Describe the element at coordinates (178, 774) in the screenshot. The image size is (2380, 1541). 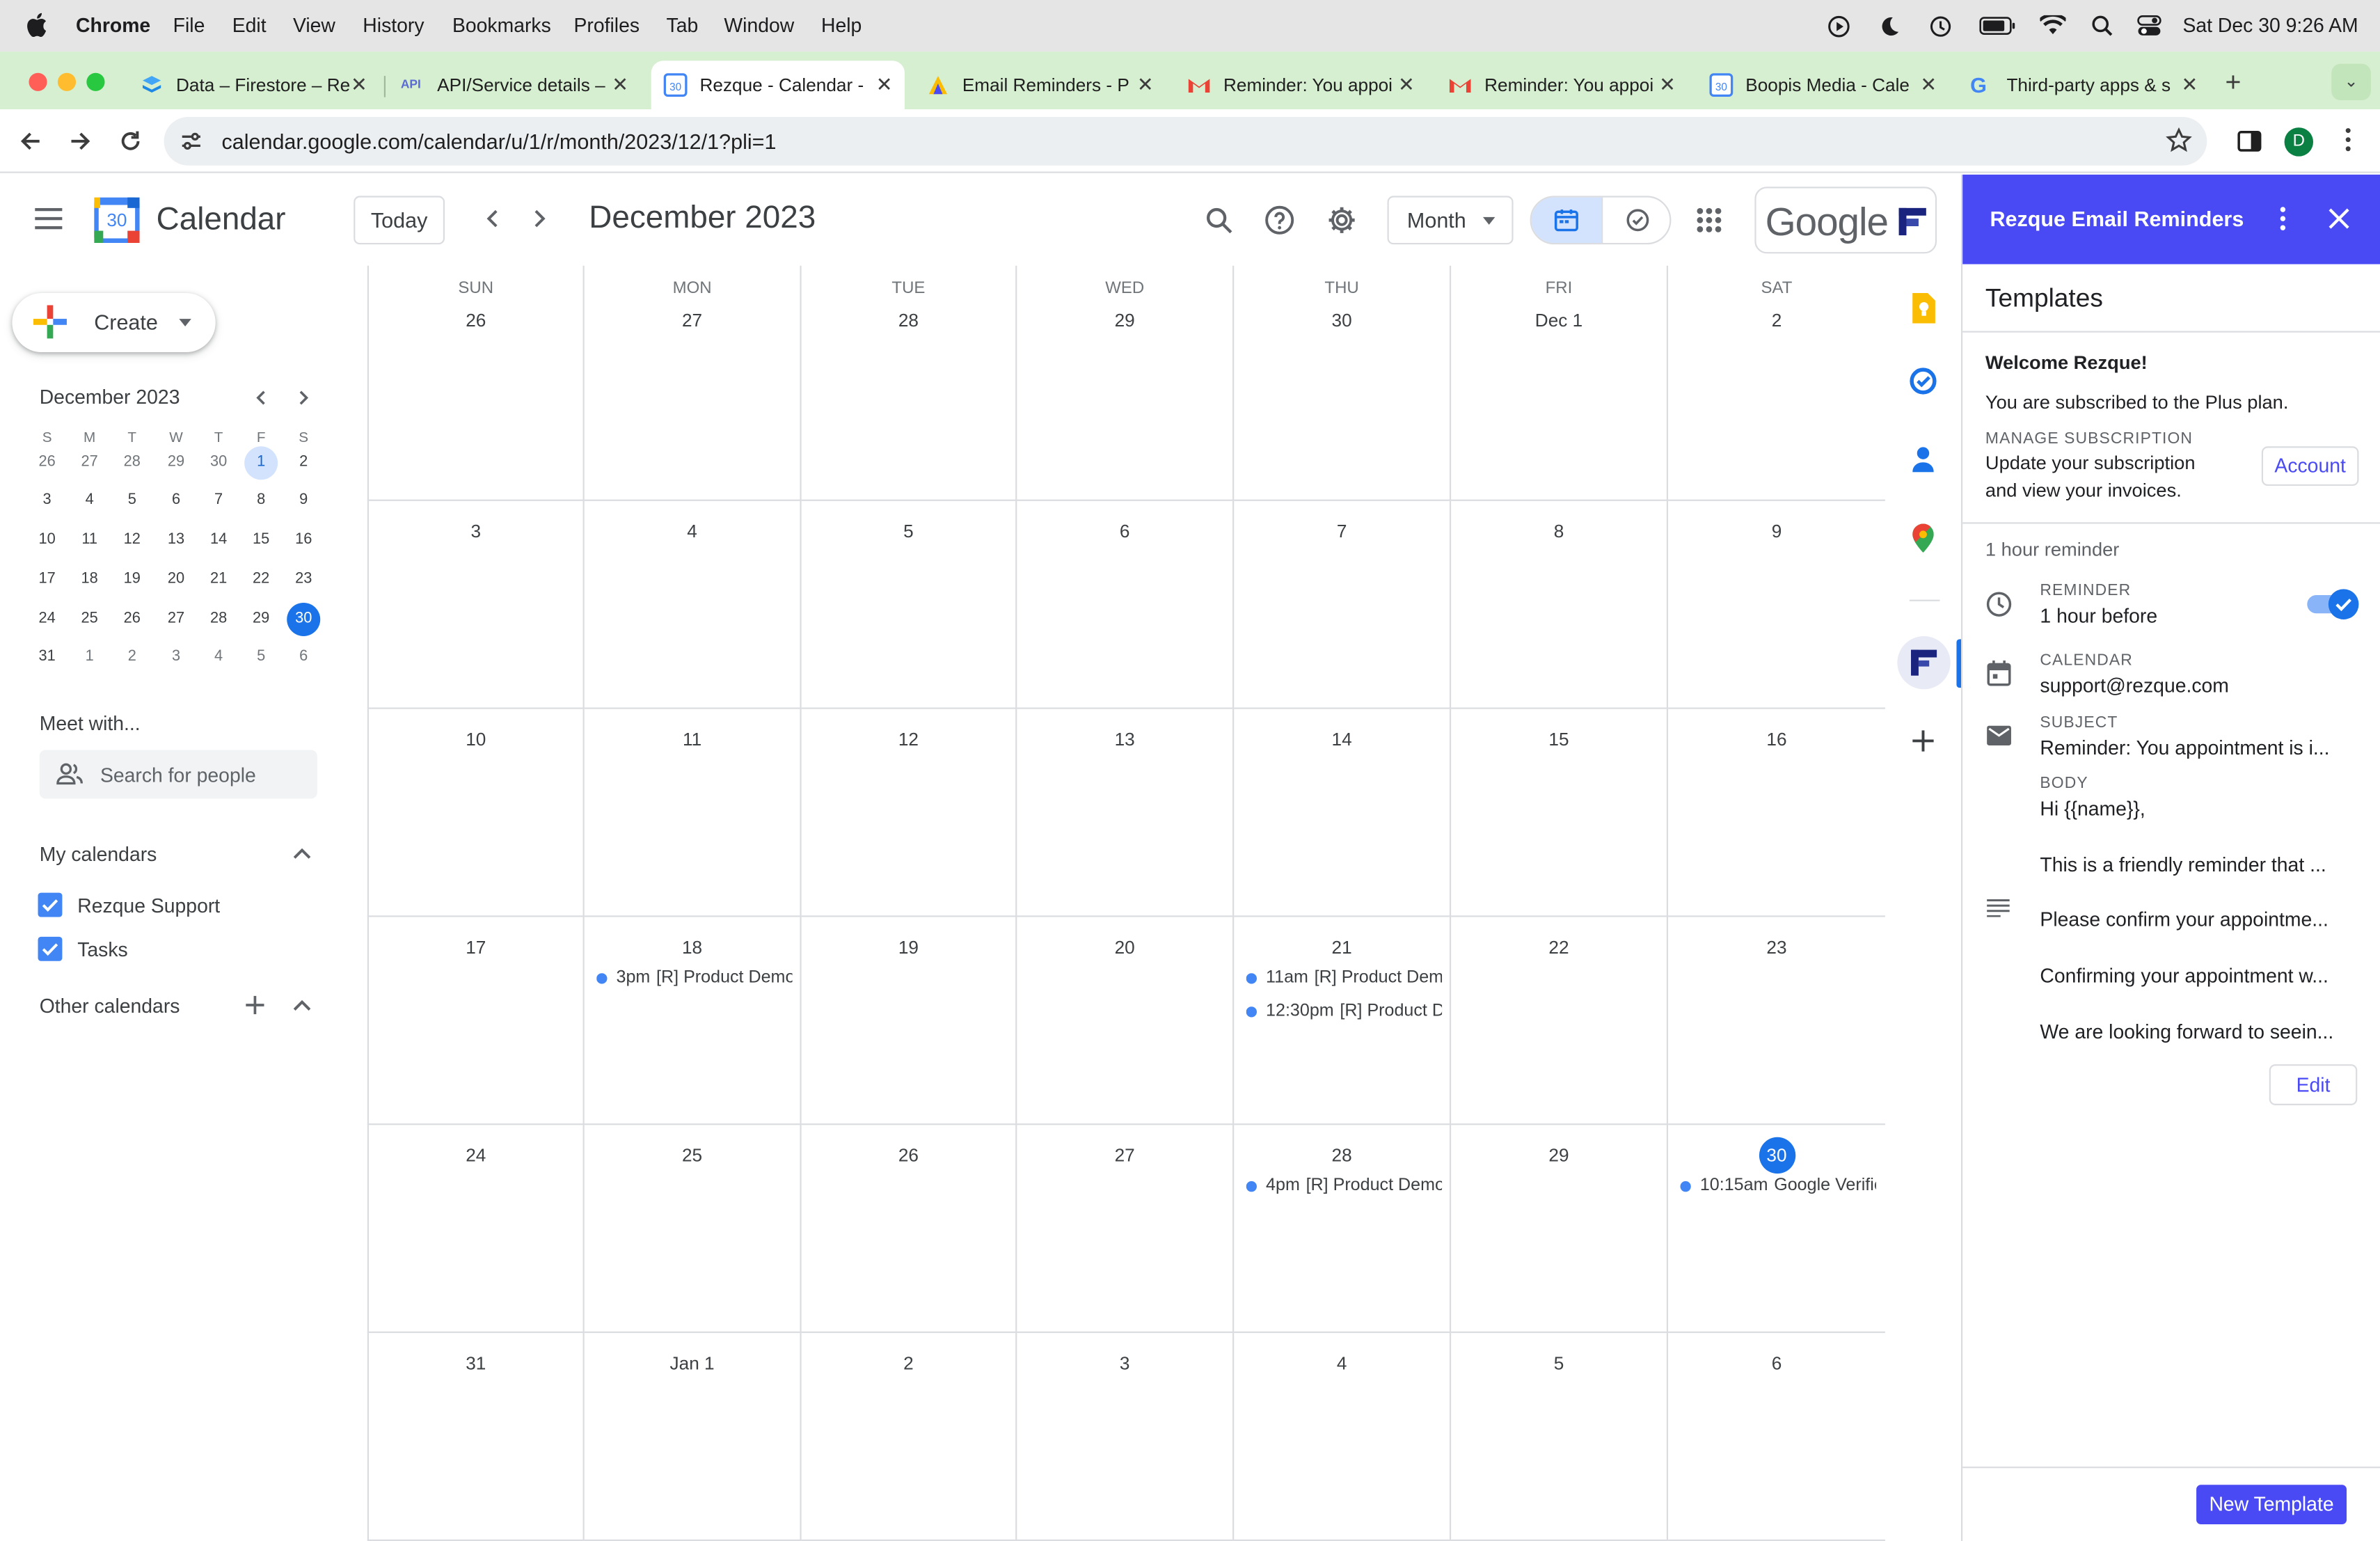
I see `search-people-input: Search for people` at that location.